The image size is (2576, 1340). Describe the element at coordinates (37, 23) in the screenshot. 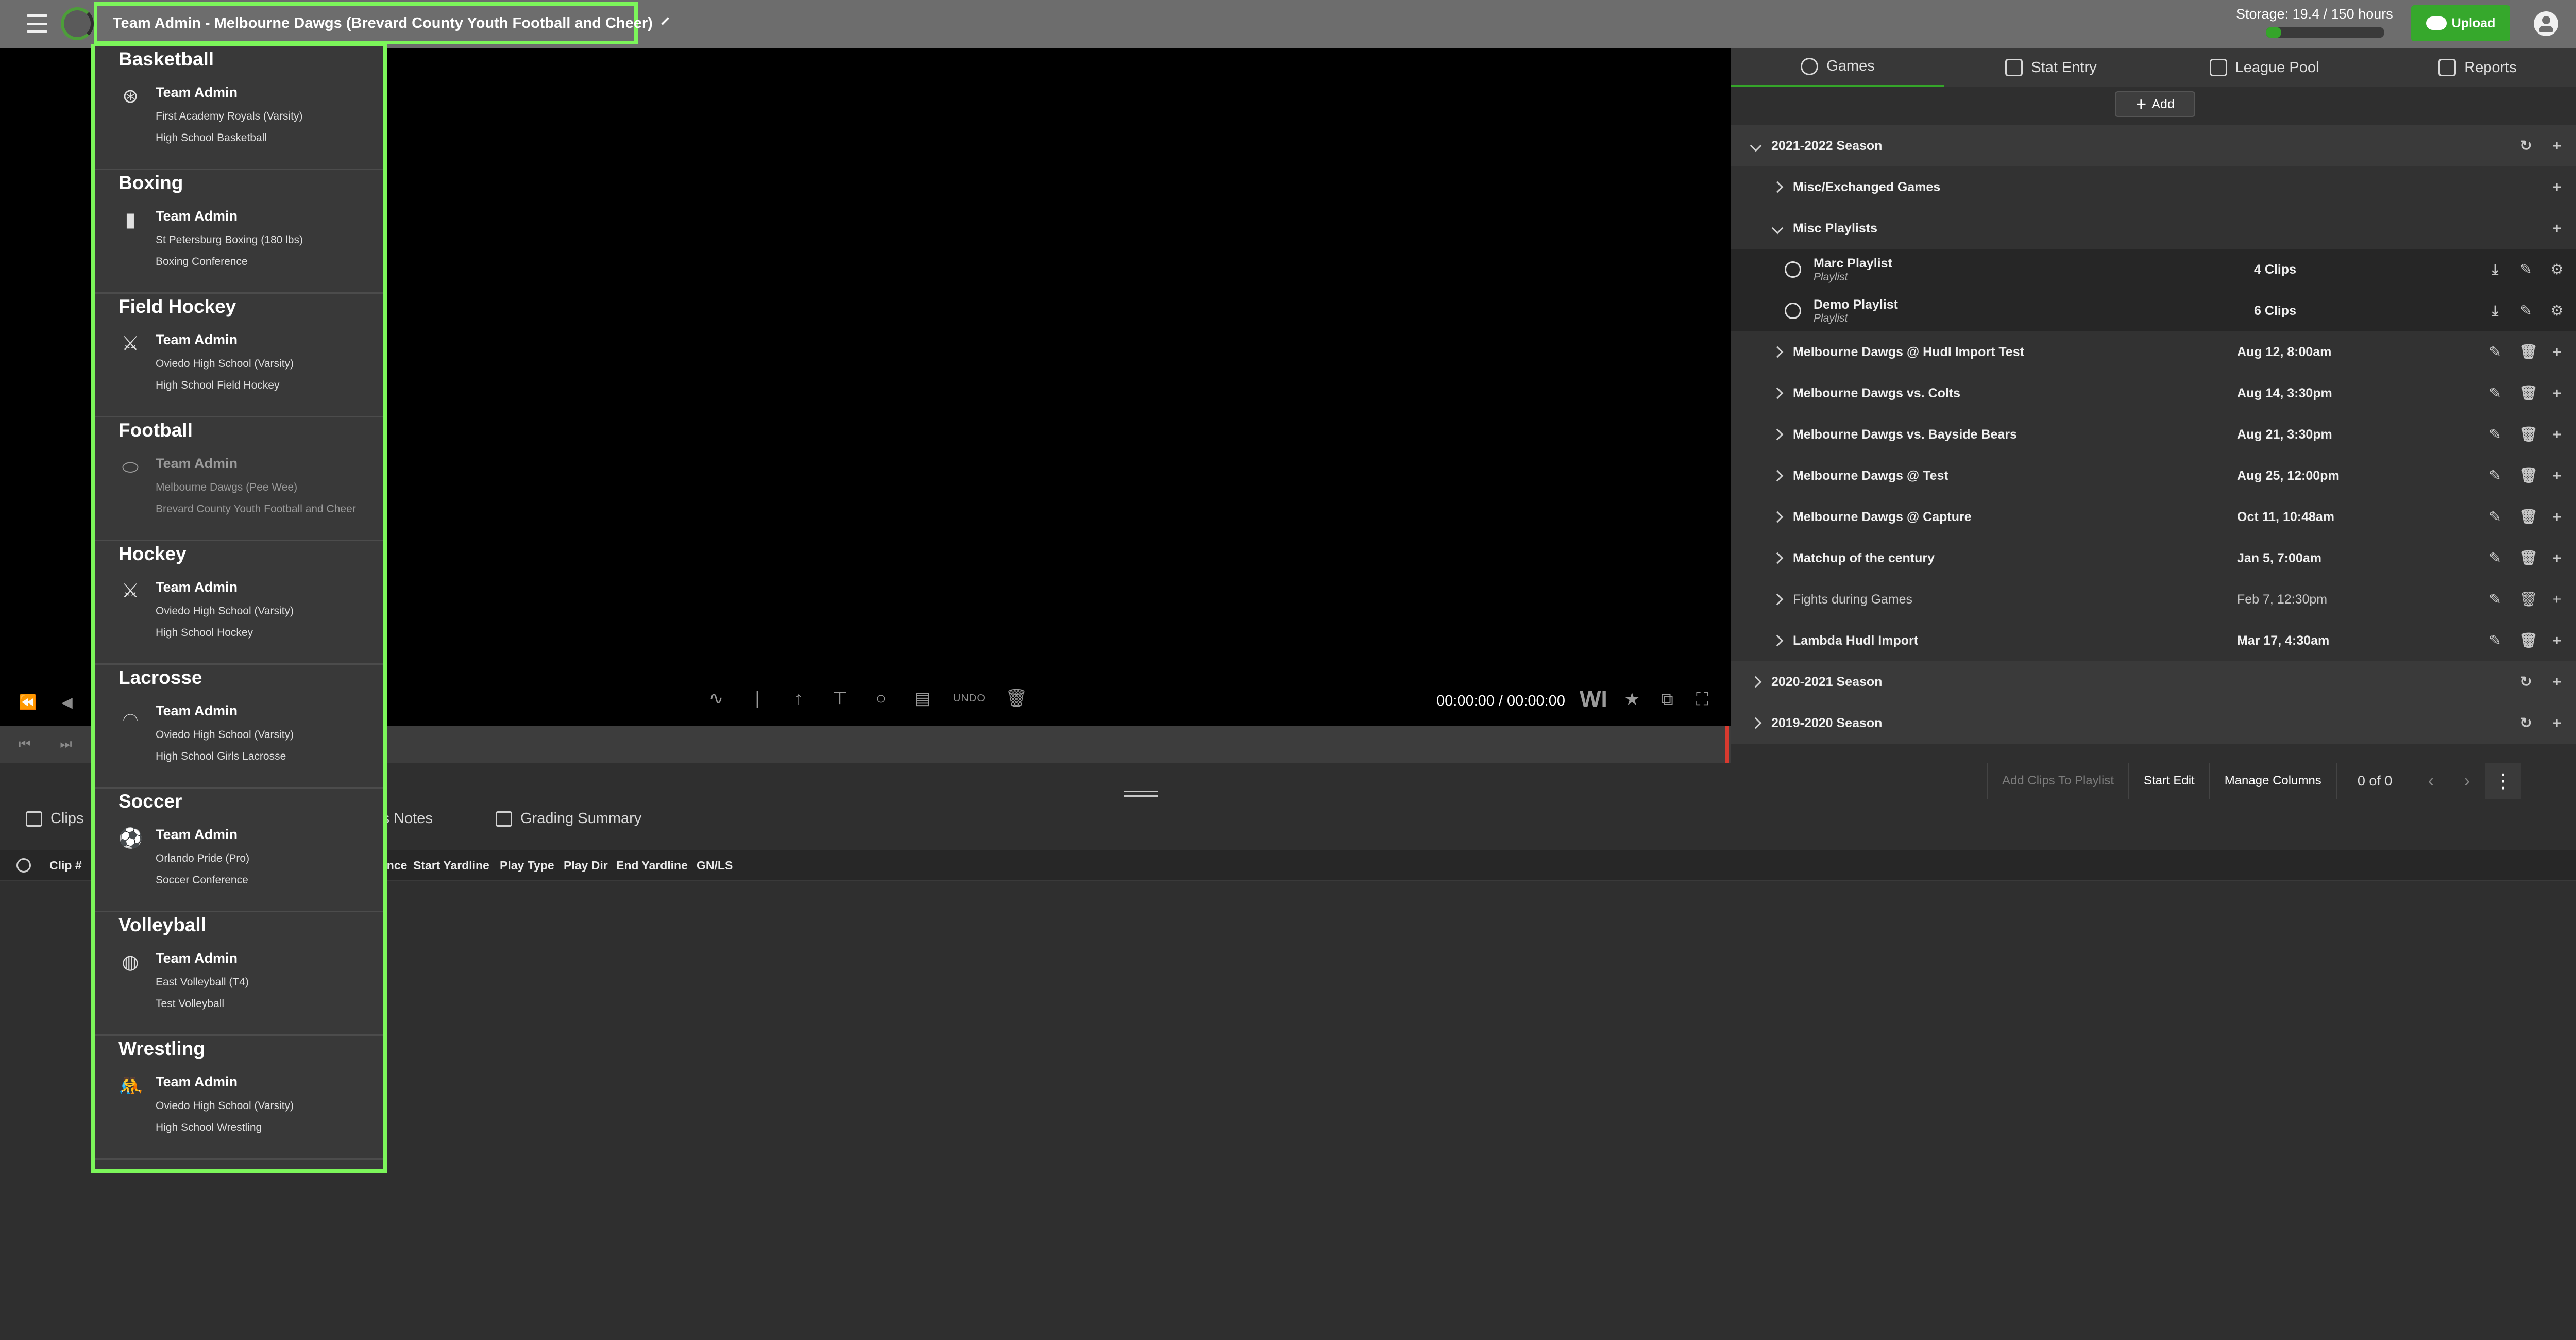

I see `menu-icon` at that location.